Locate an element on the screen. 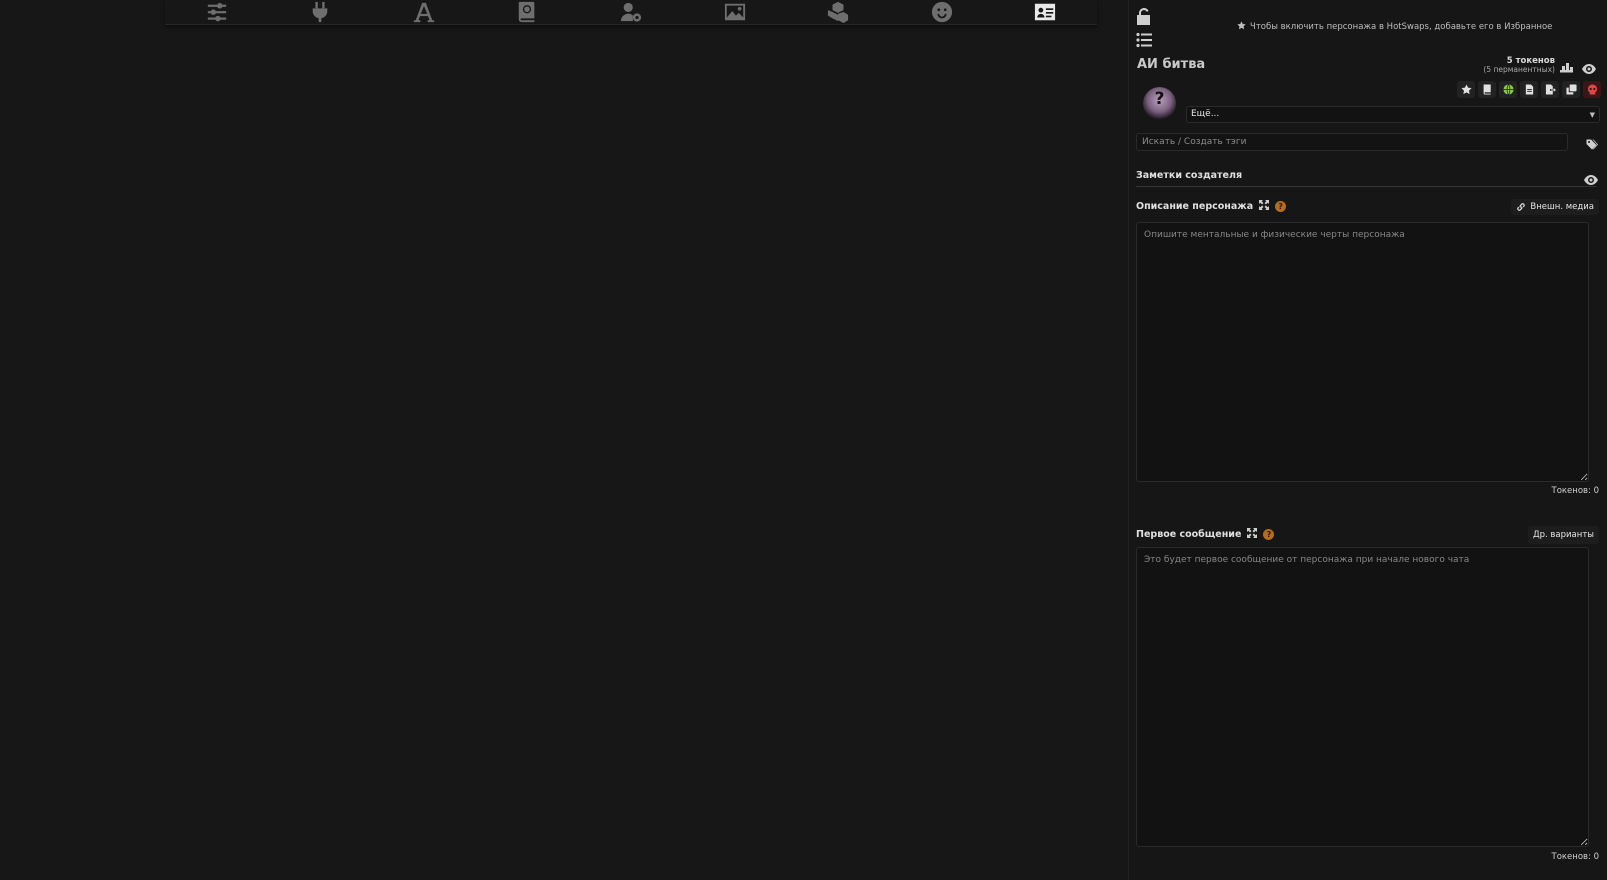 This screenshot has height=880, width=1607. user-gear-icon is located at coordinates (631, 12).